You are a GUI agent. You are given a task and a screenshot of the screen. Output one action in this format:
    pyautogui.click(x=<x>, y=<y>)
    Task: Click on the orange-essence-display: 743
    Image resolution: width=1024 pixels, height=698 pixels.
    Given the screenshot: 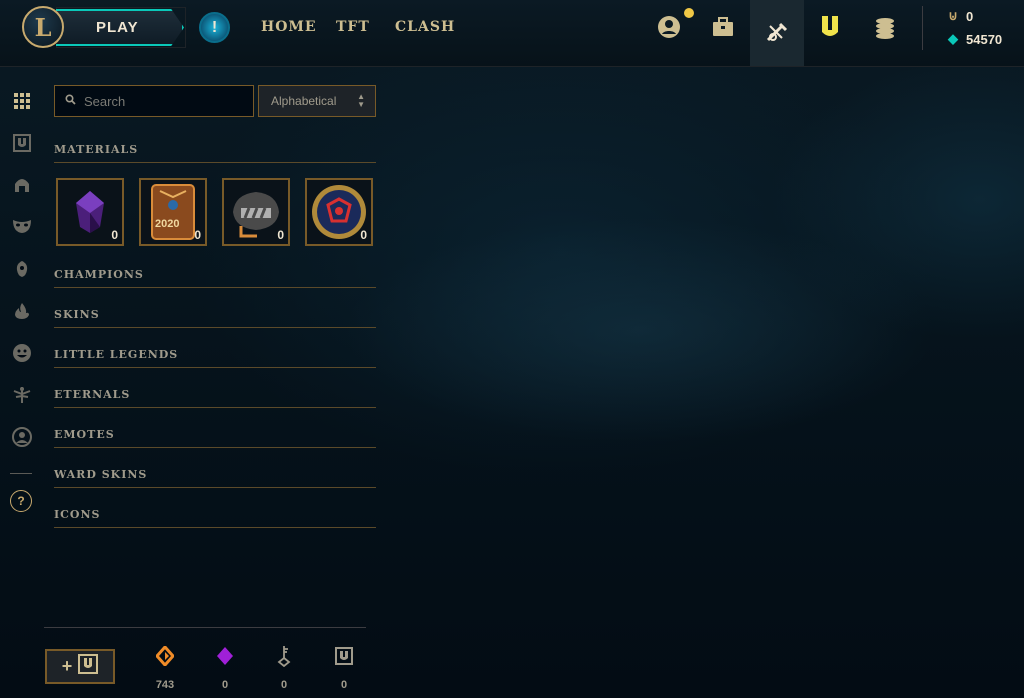 What is the action you would take?
    pyautogui.click(x=165, y=668)
    